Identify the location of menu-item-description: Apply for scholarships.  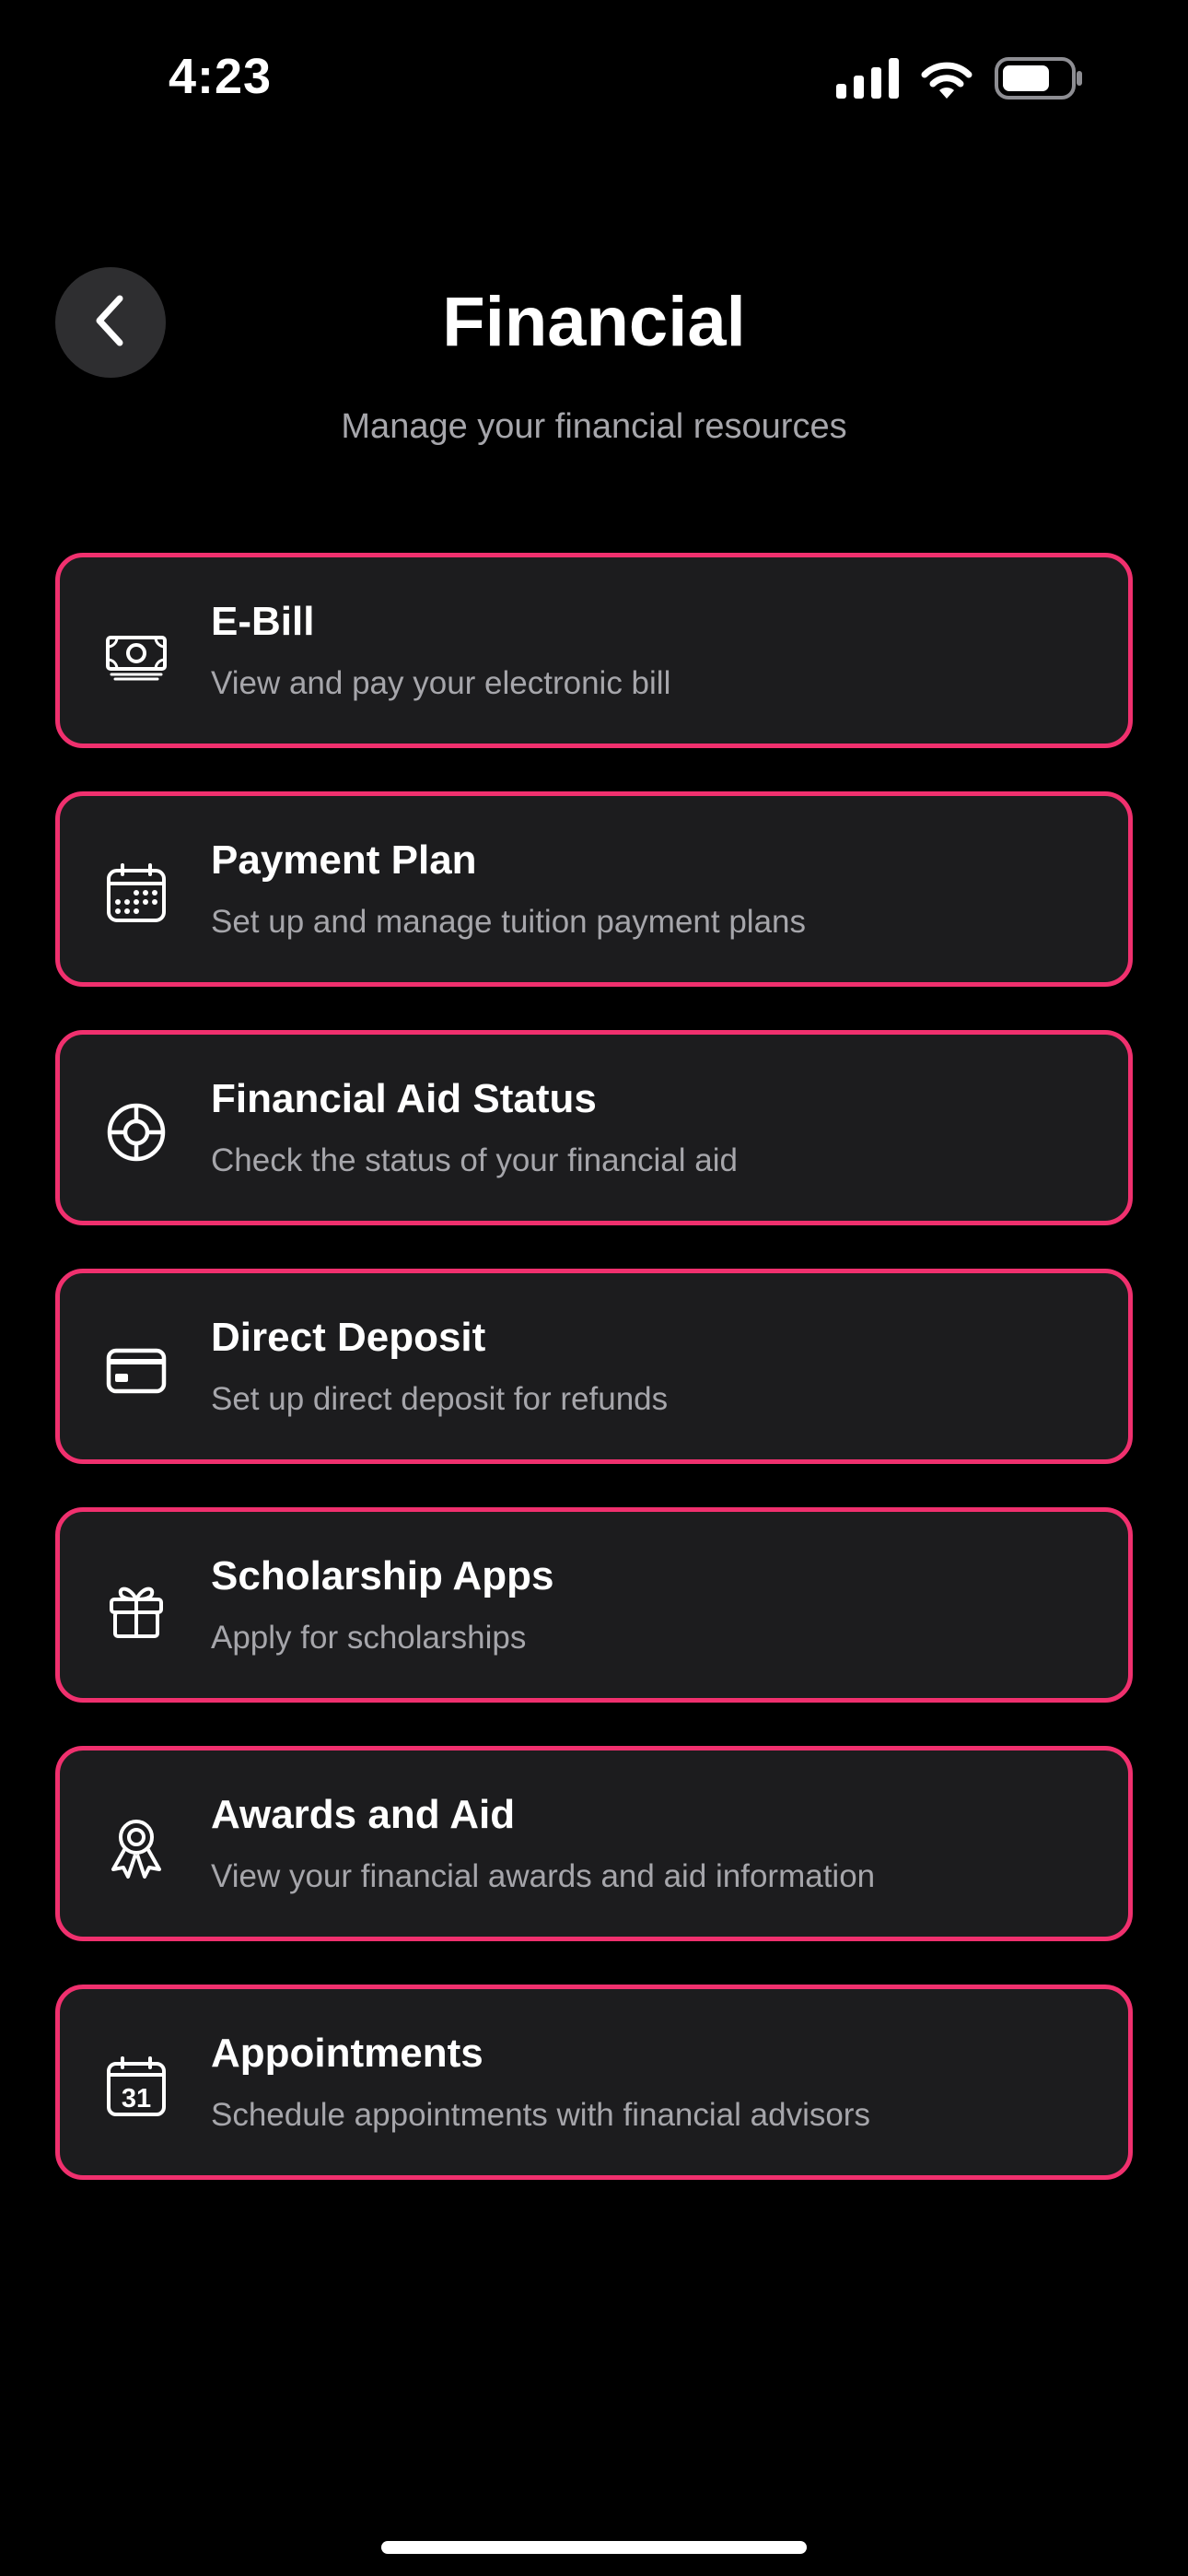
(369, 1638).